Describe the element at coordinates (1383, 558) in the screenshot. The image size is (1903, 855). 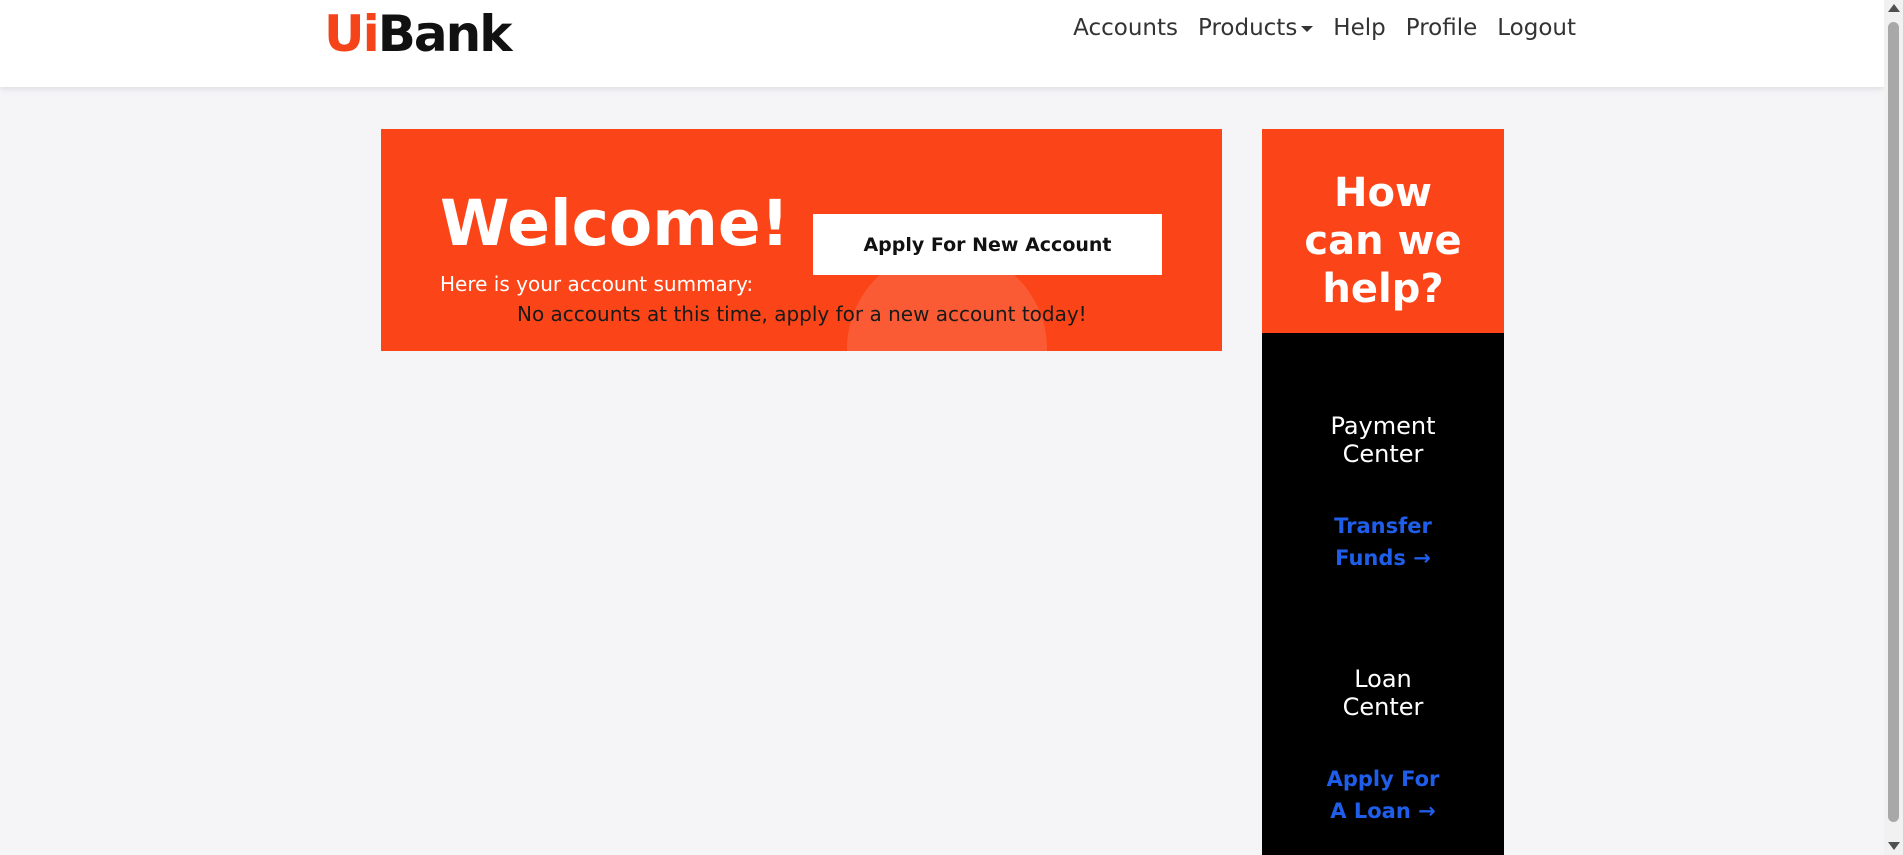
I see `transfer-funds-line2: Funds →` at that location.